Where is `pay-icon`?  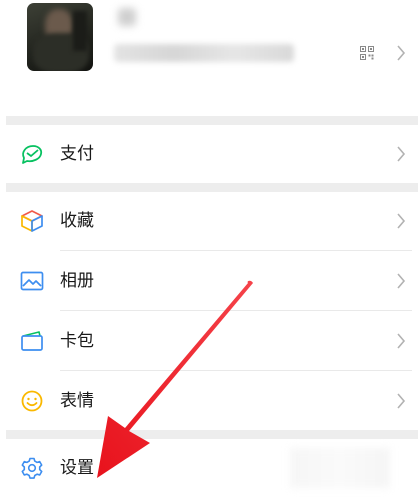
pay-icon is located at coordinates (32, 154).